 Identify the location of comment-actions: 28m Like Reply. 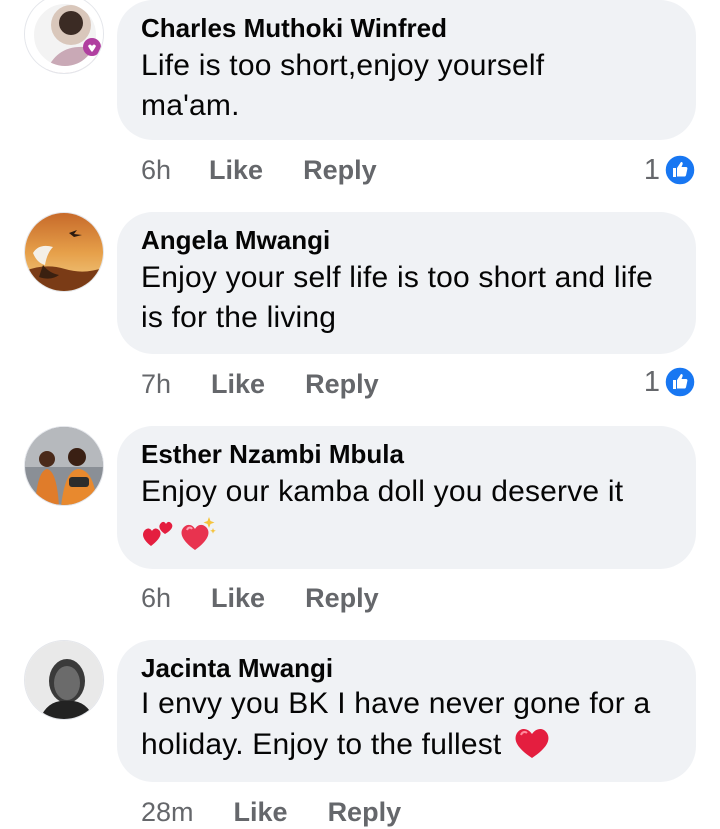
(271, 811).